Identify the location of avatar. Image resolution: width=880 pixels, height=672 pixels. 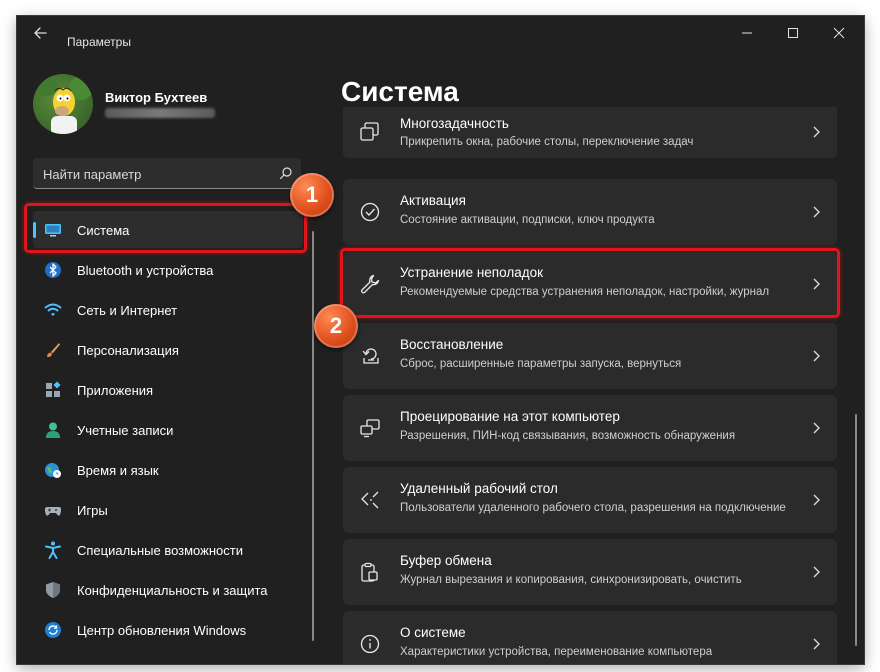
(63, 104).